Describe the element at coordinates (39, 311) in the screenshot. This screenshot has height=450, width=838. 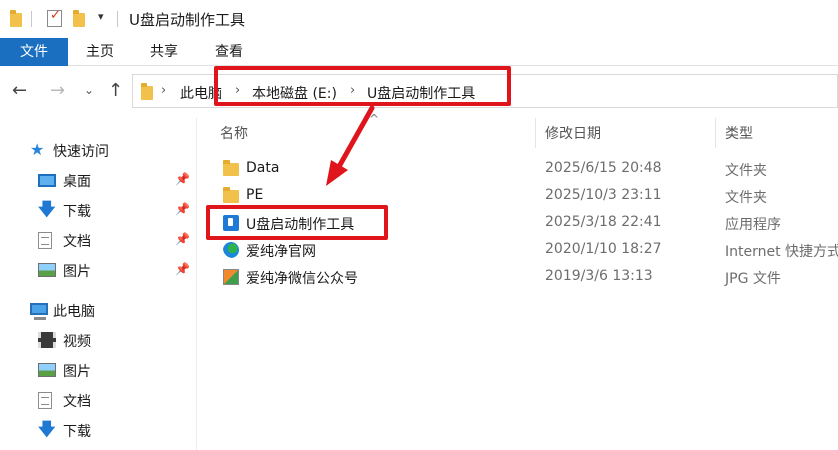
I see `computer-icon` at that location.